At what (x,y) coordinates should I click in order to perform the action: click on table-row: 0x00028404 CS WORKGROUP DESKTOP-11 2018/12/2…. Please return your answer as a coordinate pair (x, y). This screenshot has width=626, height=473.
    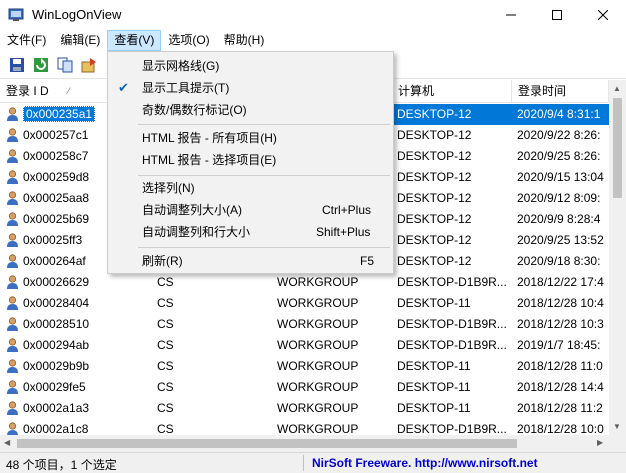
    Looking at the image, I should click on (304, 303).